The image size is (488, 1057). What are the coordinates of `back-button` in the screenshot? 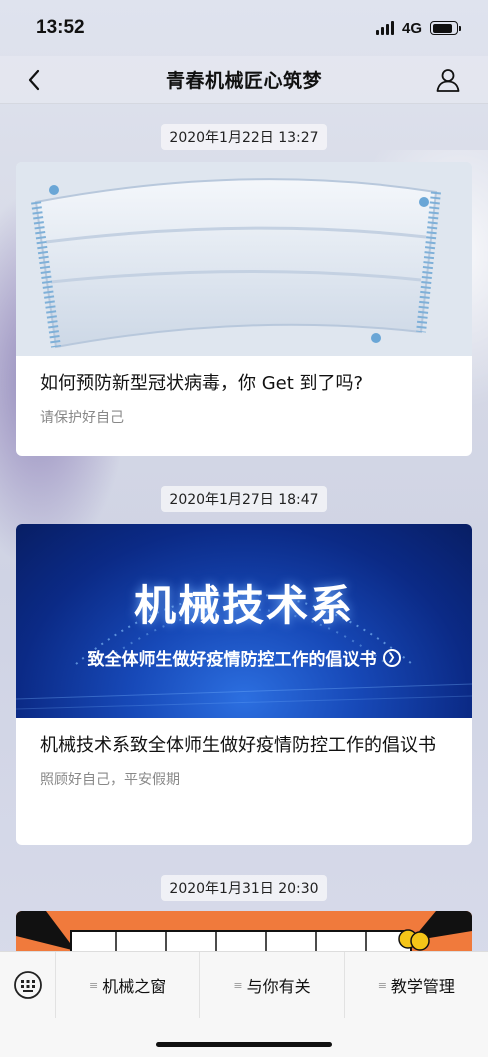 It's located at (34, 80).